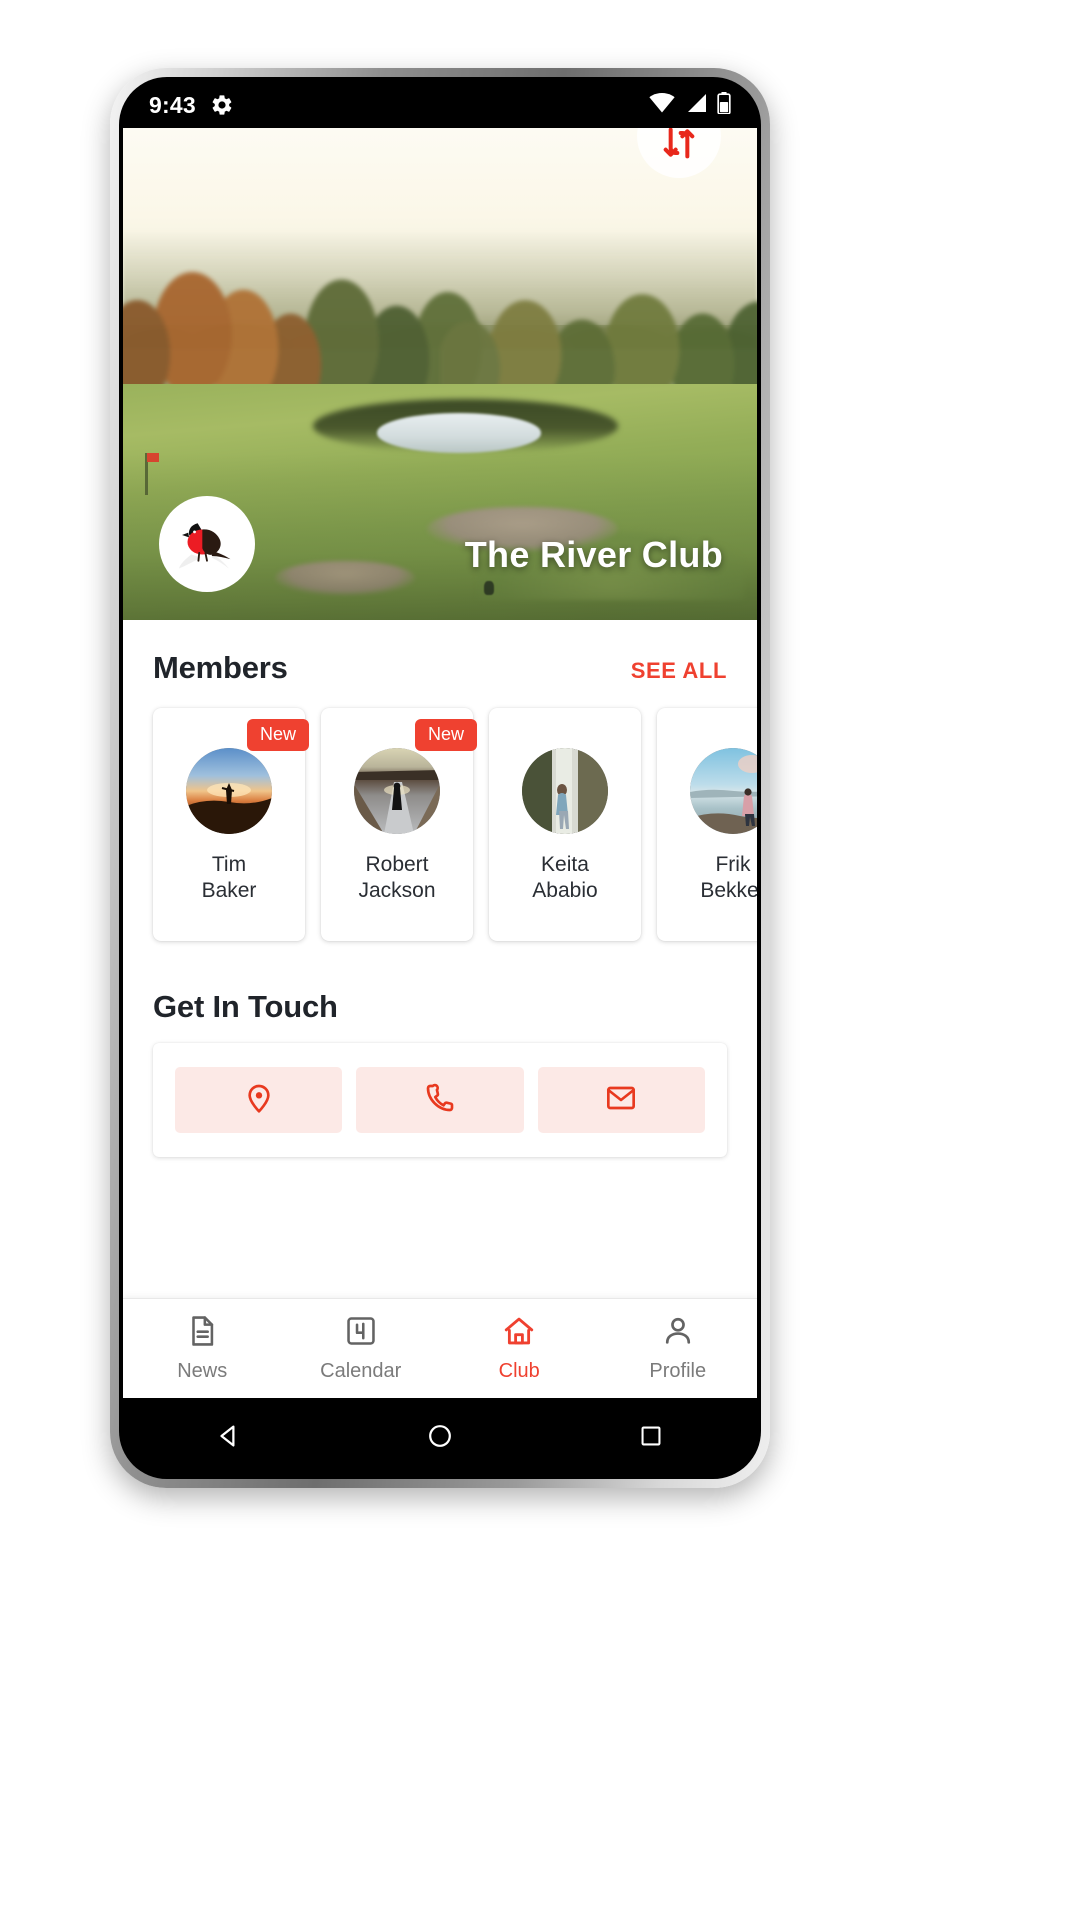 The height and width of the screenshot is (1920, 1080). I want to click on club-logo, so click(207, 544).